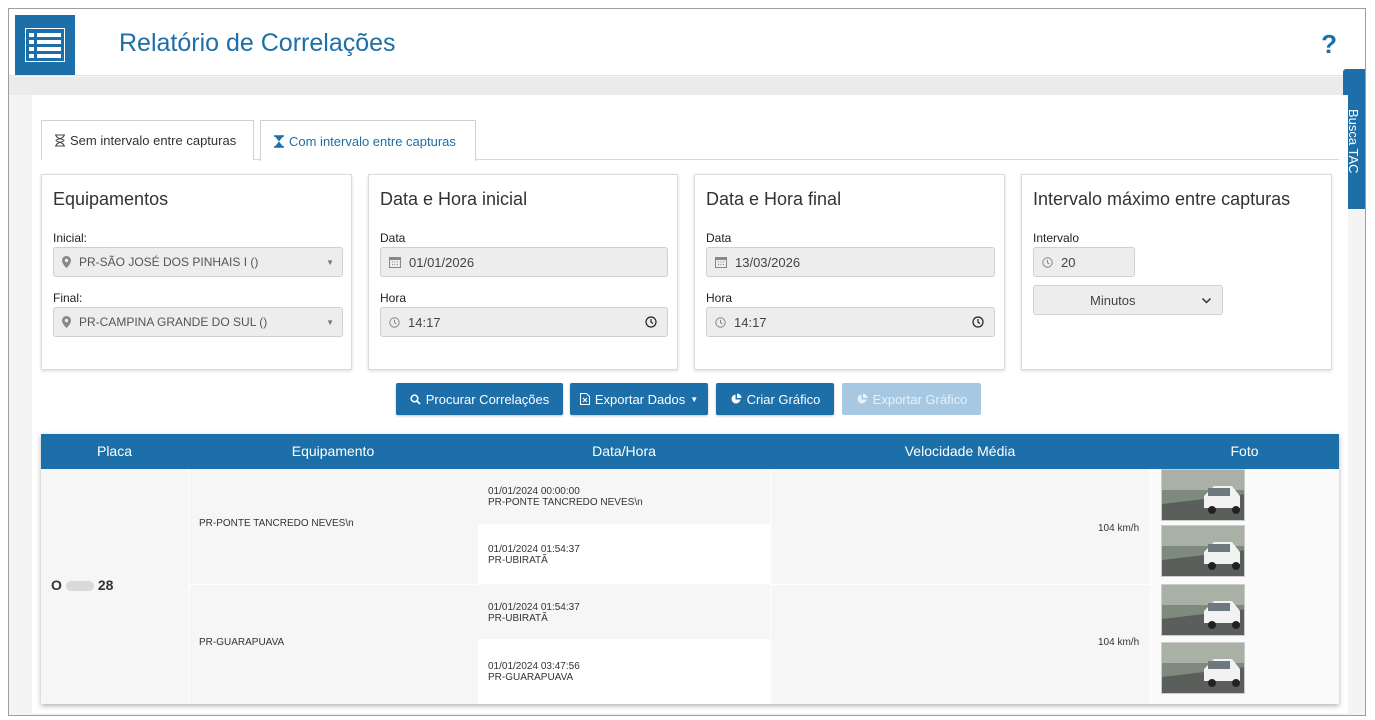 Image resolution: width=1375 pixels, height=720 pixels. I want to click on column-header-equipamento: Equipamento, so click(333, 451).